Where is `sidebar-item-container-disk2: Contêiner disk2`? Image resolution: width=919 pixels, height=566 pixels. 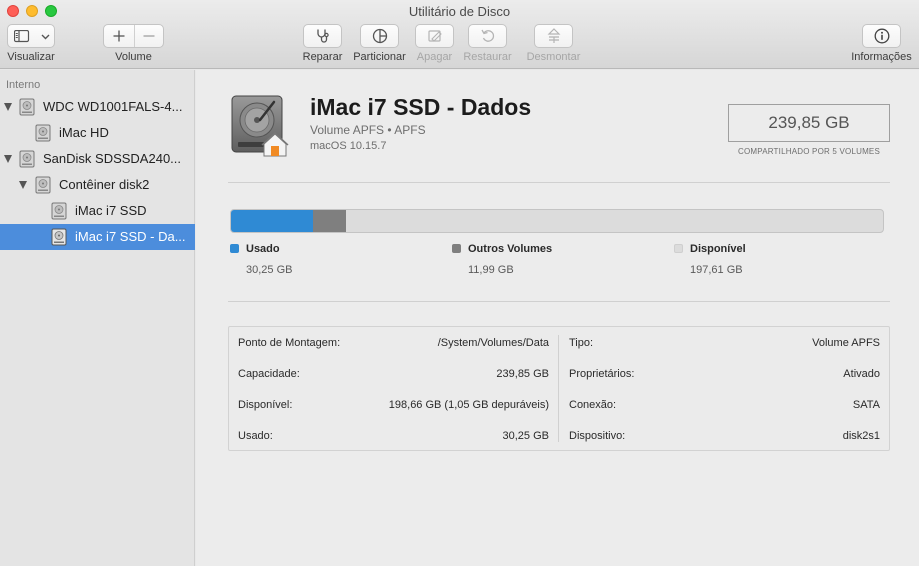
sidebar-item-container-disk2: Contêiner disk2 is located at coordinates (97, 185).